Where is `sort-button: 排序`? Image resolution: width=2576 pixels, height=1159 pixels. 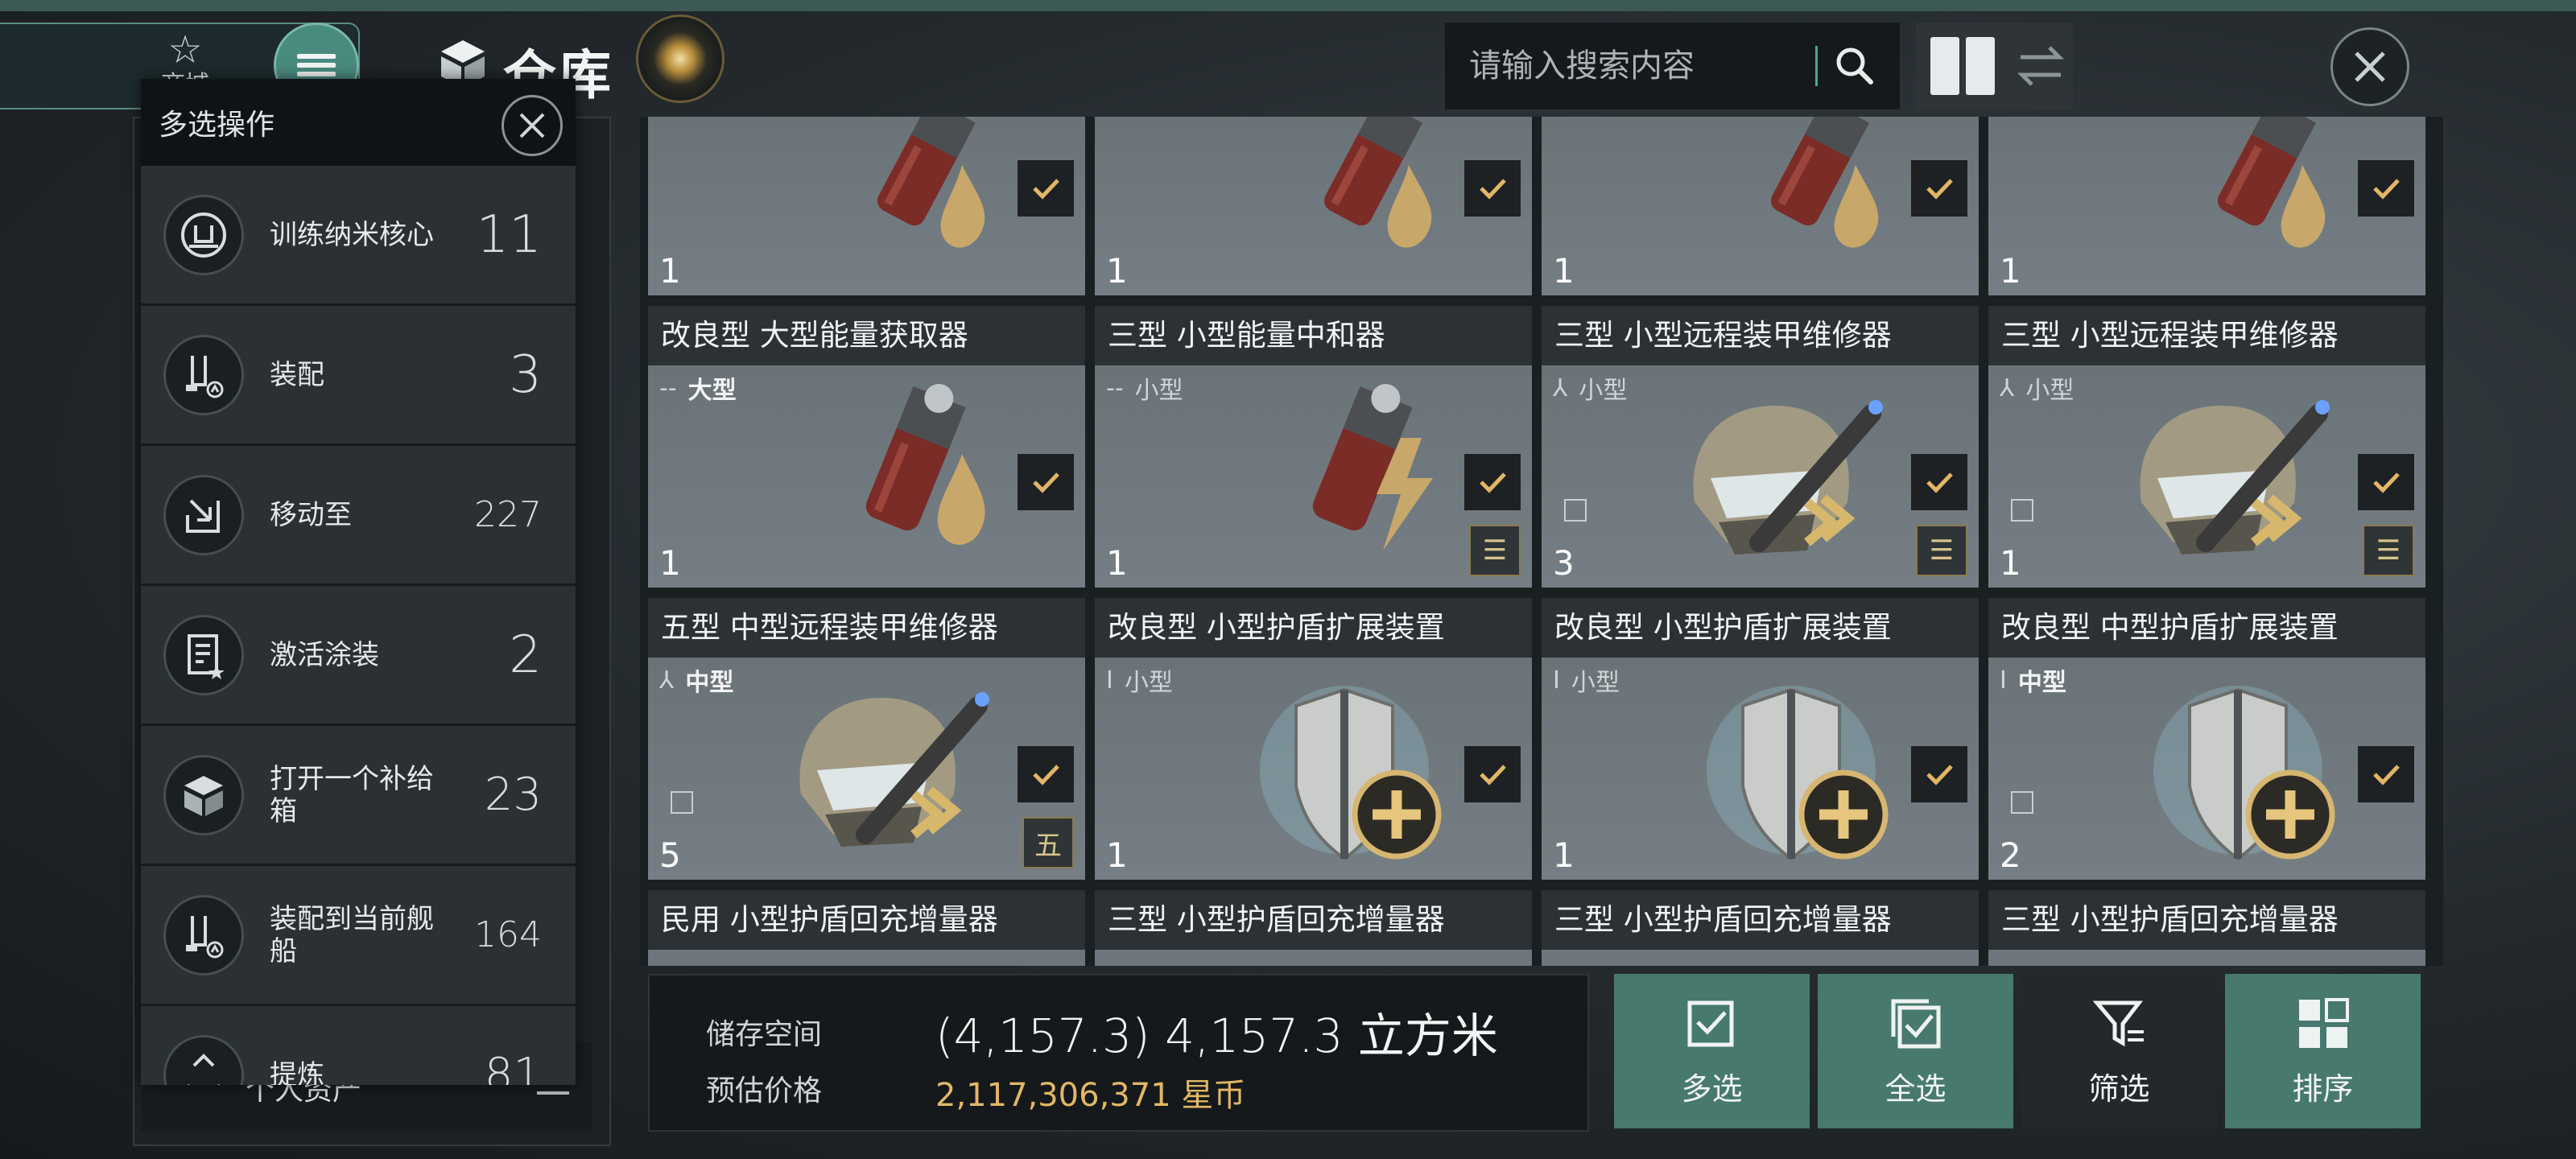 sort-button: 排序 is located at coordinates (2323, 1051).